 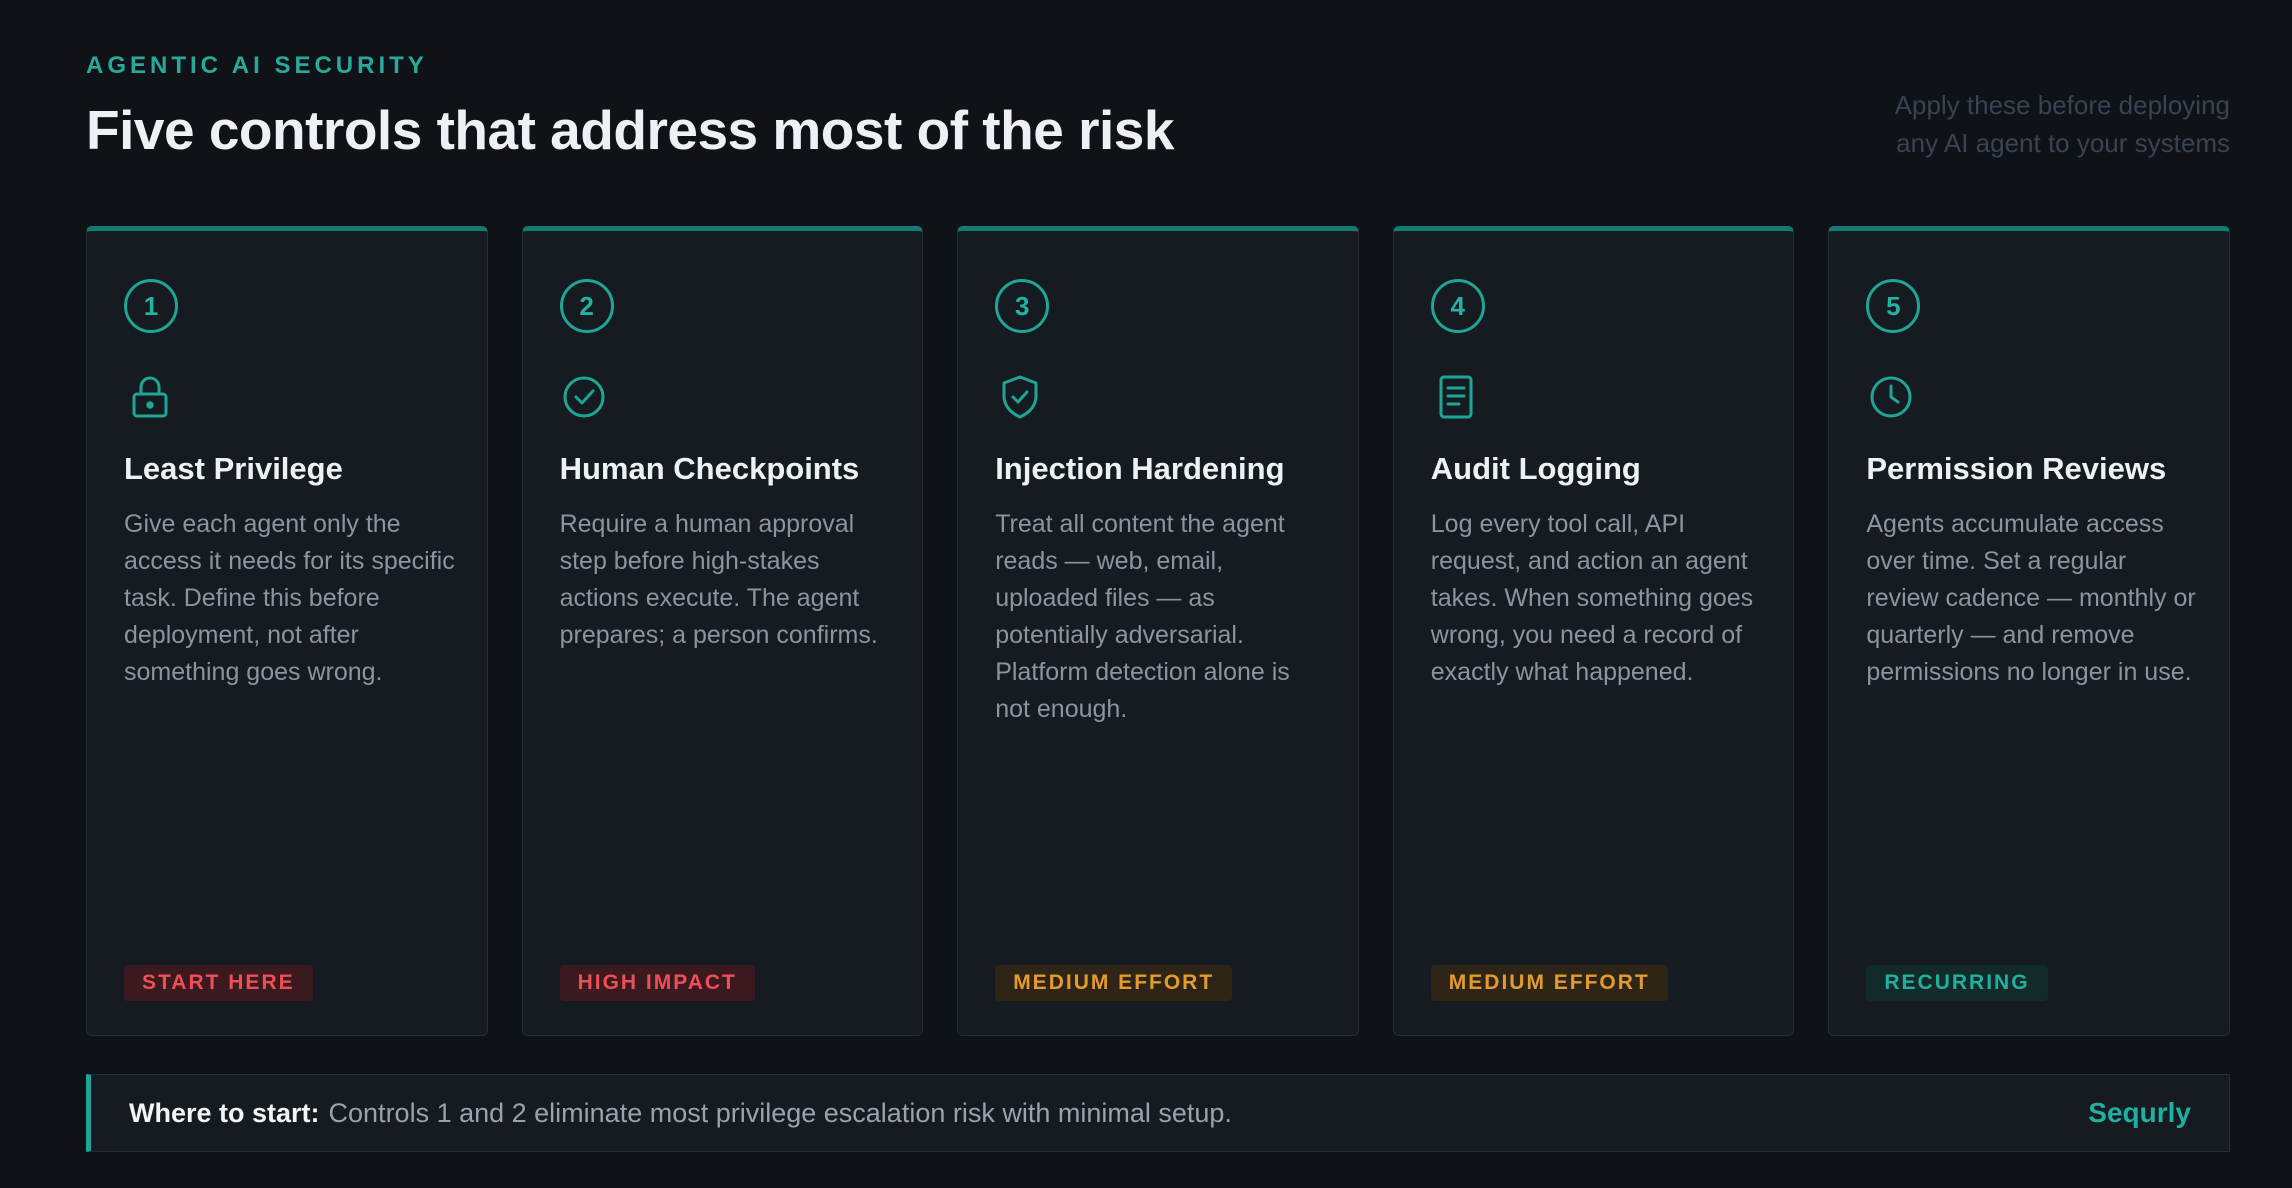 I want to click on header-note-line-1: Apply these before deploying, so click(x=2062, y=105).